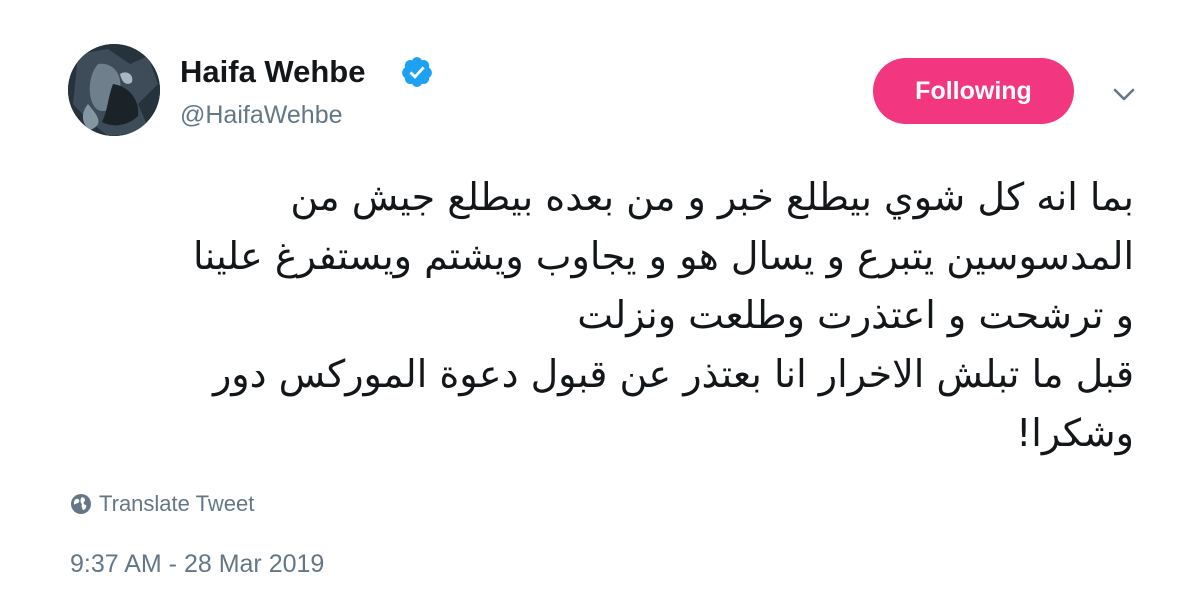 This screenshot has height=592, width=1200. I want to click on translate-tweet-link: Translate Tweet, so click(162, 504).